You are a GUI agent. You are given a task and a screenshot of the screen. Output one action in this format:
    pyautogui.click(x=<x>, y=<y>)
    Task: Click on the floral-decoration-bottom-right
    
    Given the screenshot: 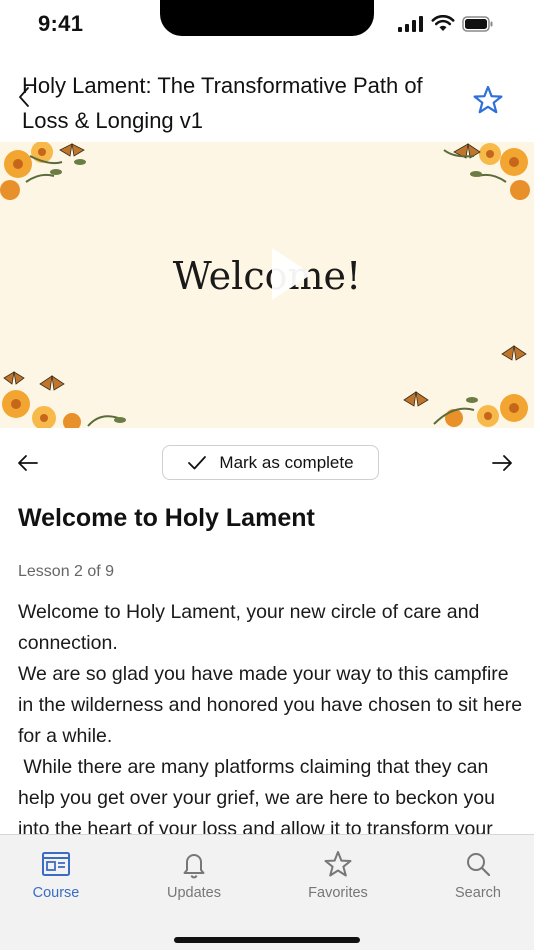 What is the action you would take?
    pyautogui.click(x=465, y=386)
    